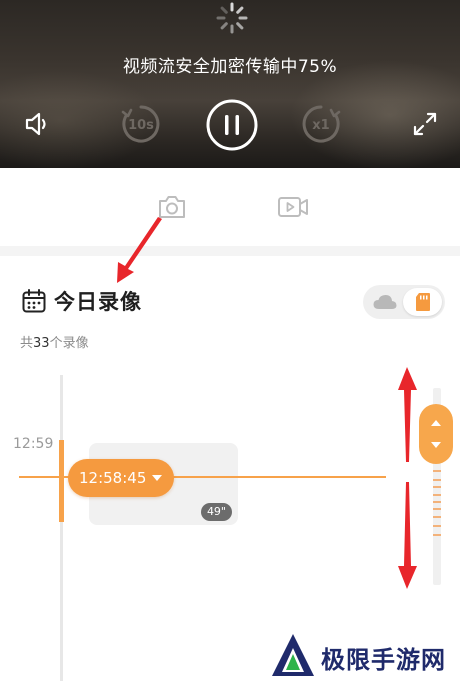  I want to click on section-divider, so click(230, 251).